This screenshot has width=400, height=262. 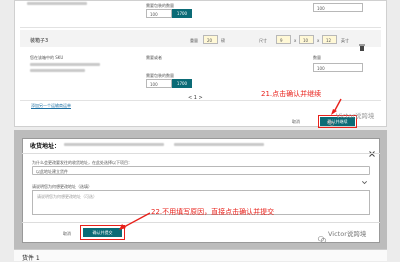 I want to click on step-annotation: 22.不用填写原因，直接点击确认并提交, so click(x=213, y=212).